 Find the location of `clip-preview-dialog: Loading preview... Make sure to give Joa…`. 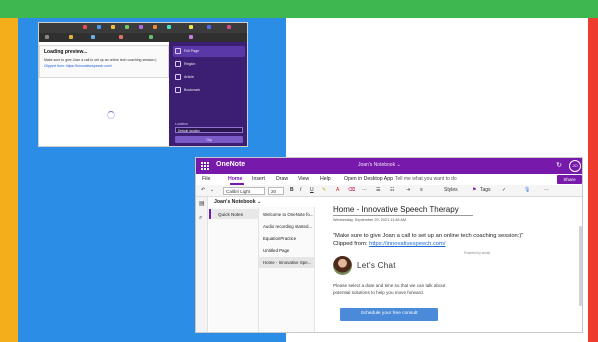

clip-preview-dialog: Loading preview... Make sure to give Joa… is located at coordinates (104, 61).